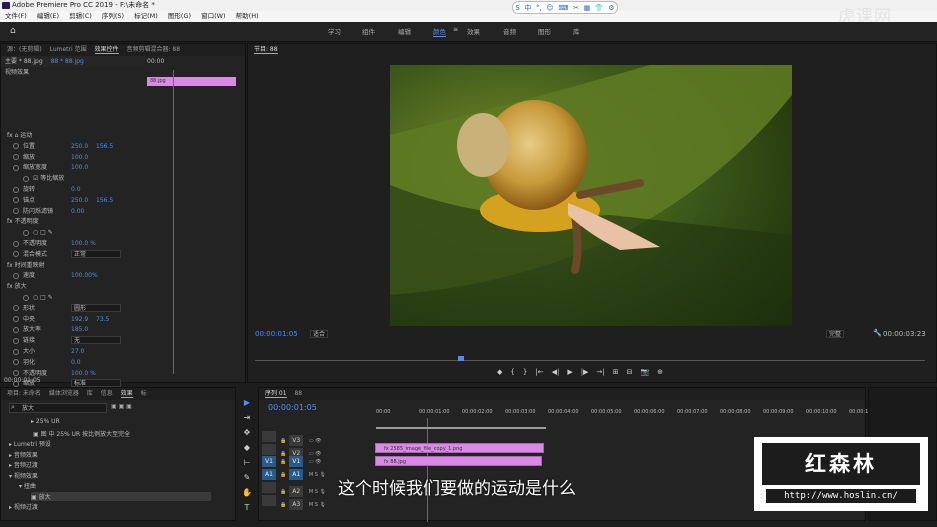 This screenshot has height=527, width=937. I want to click on tab-sequence-01: 序列 01, so click(276, 394).